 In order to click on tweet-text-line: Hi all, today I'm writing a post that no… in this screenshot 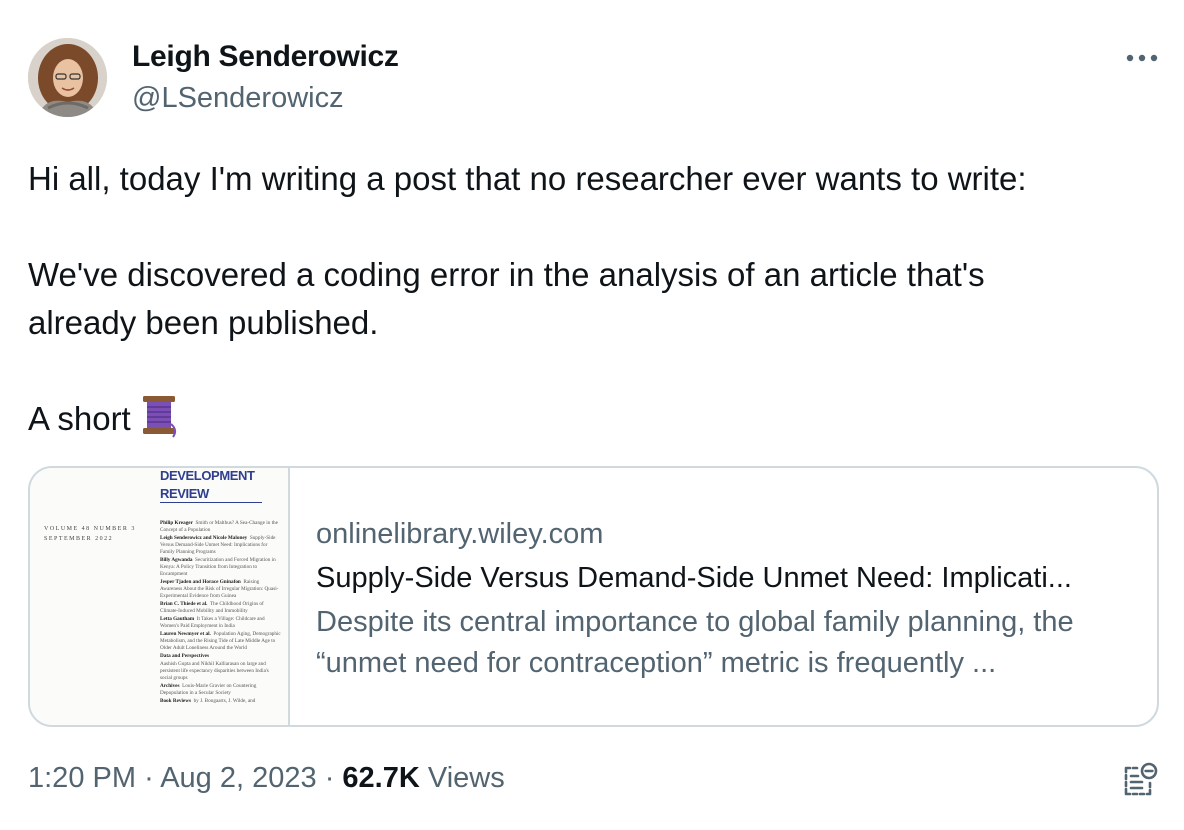, I will do `click(527, 178)`.